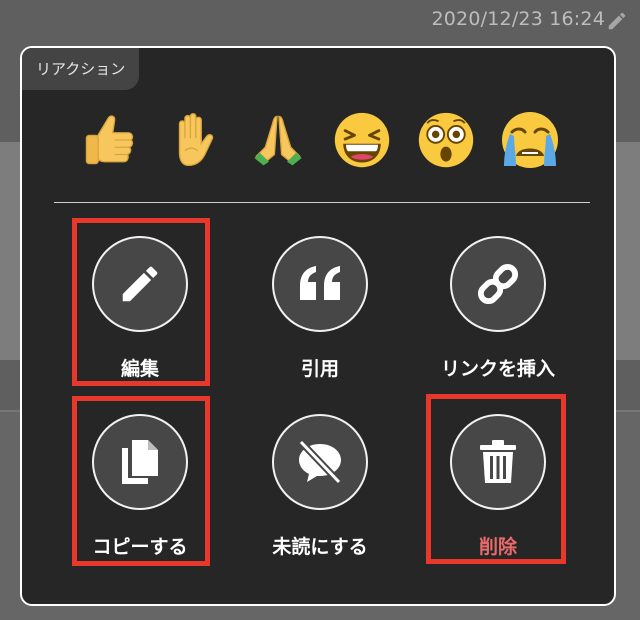 The image size is (640, 620). I want to click on copy-circle, so click(140, 462).